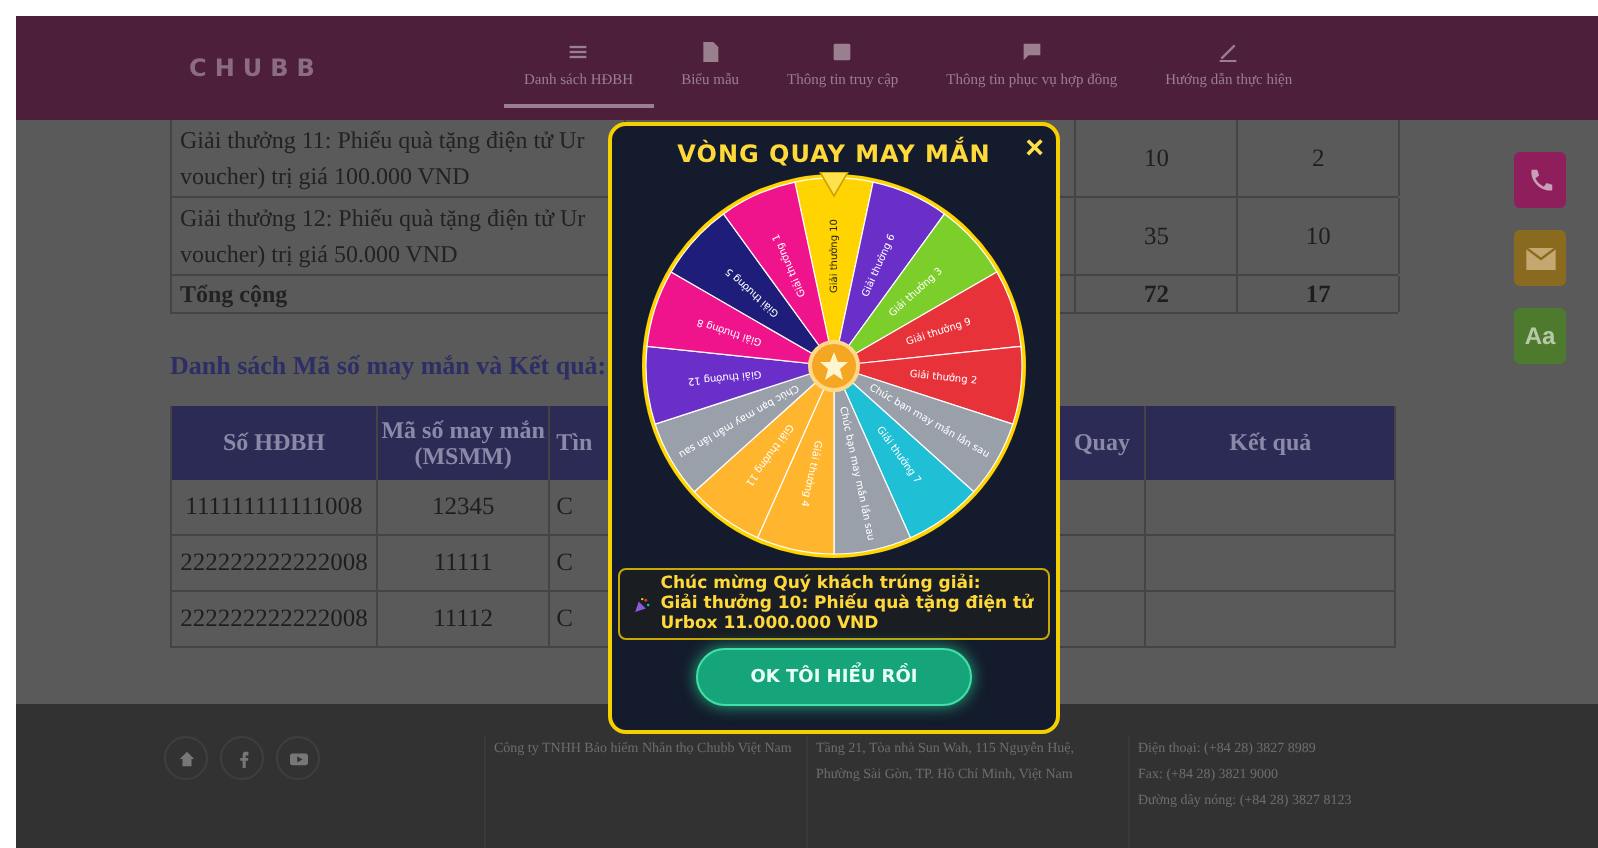 This screenshot has height=848, width=1598. I want to click on table-cell-text: Tổng cộng, so click(234, 295).